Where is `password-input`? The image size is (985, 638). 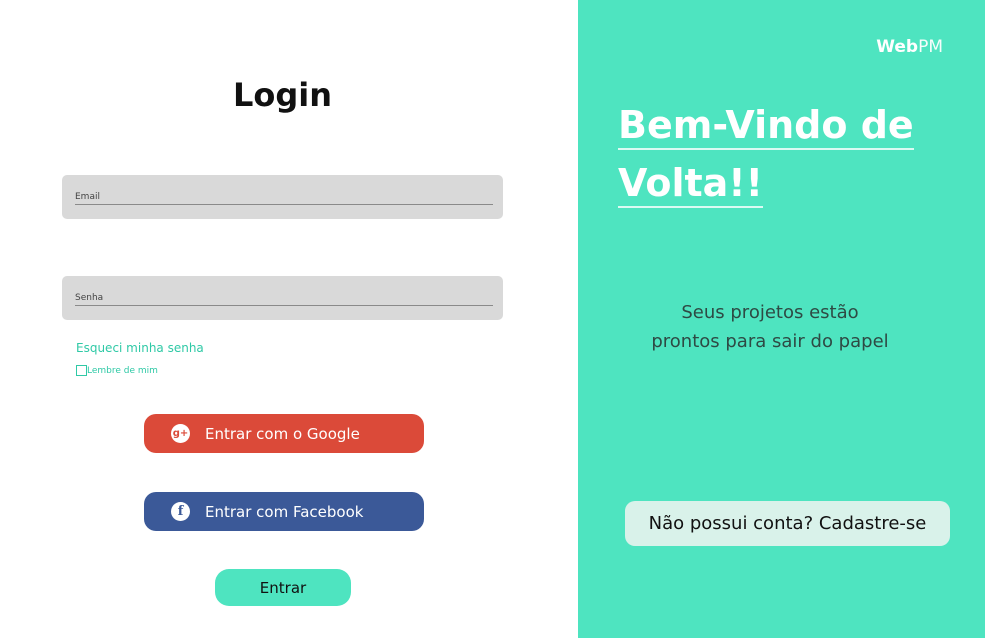
password-input is located at coordinates (282, 298).